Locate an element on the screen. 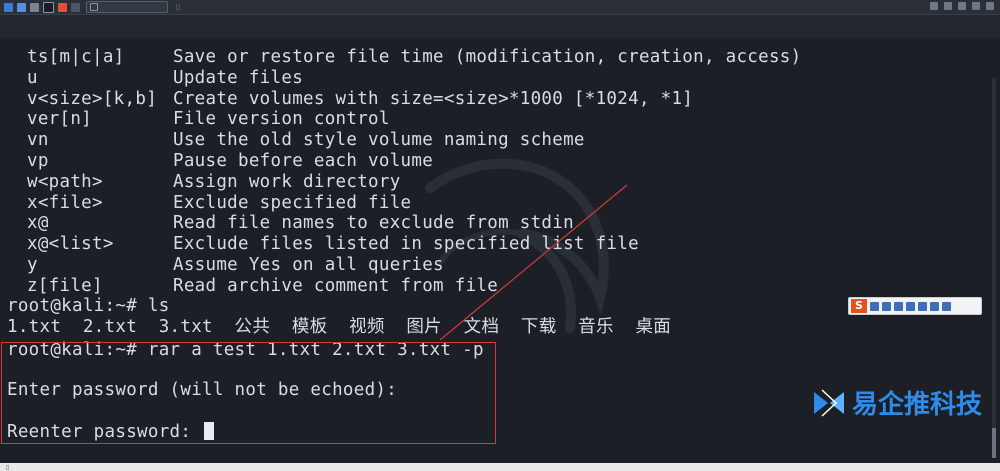  terminal-icon is located at coordinates (48, 7).